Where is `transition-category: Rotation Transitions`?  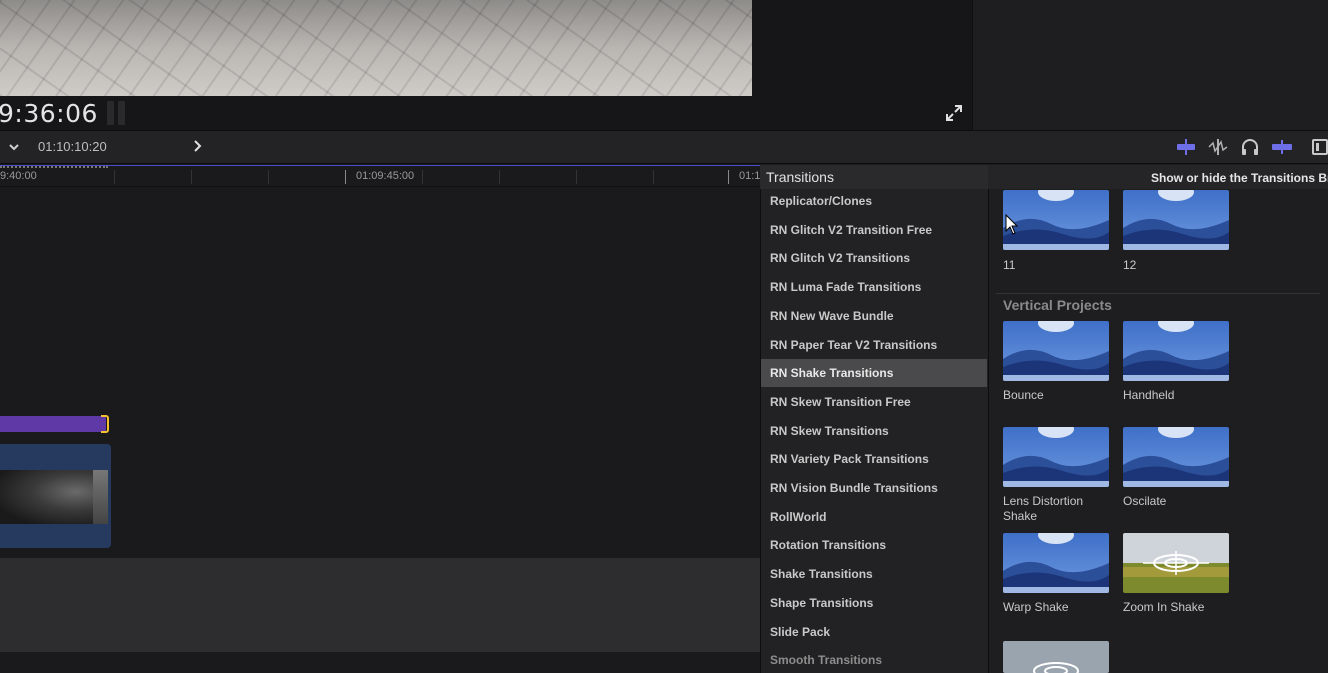 transition-category: Rotation Transitions is located at coordinates (874, 545).